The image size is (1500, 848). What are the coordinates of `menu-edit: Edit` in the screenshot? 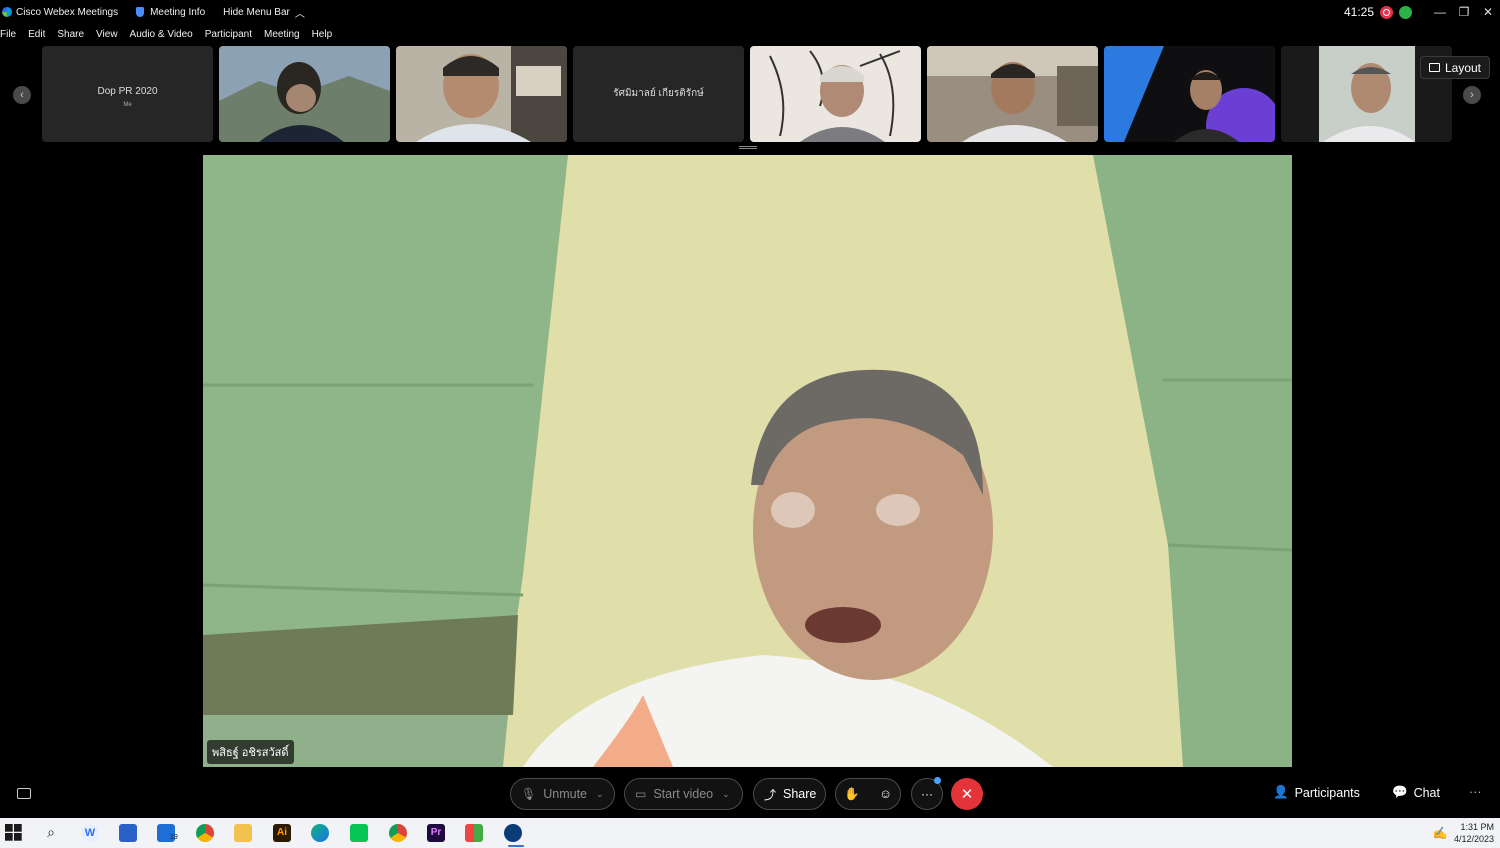 It's located at (36, 34).